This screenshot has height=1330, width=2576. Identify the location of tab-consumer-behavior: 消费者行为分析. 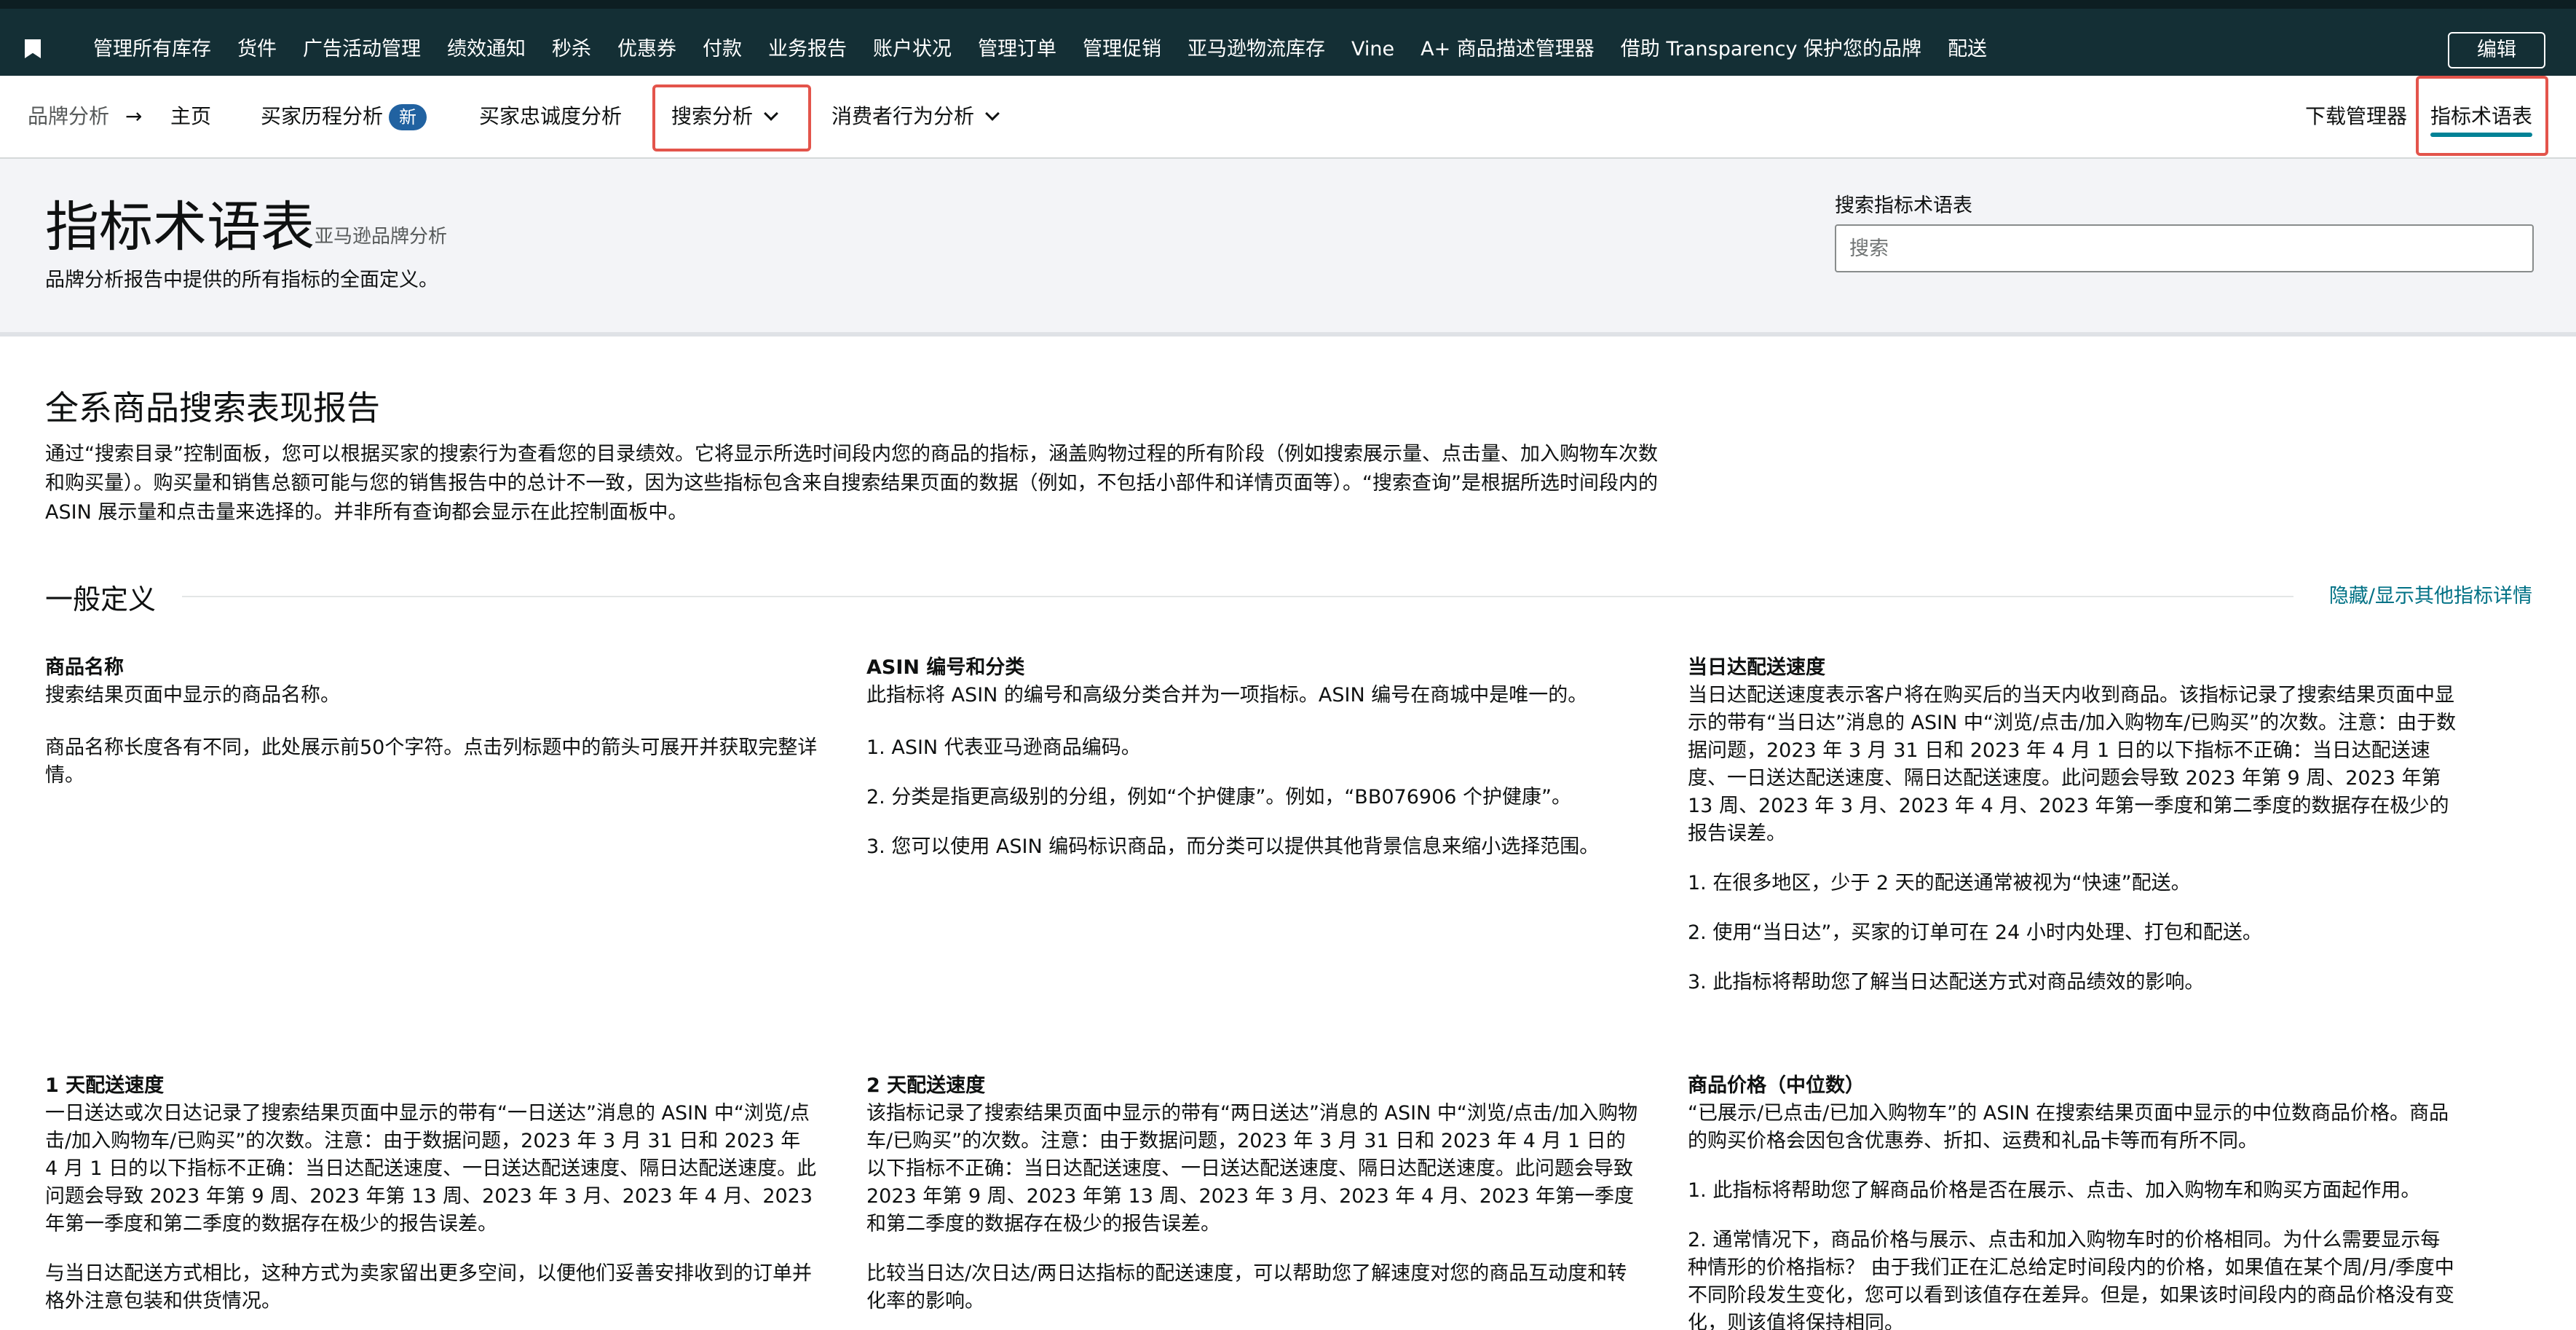
(915, 116).